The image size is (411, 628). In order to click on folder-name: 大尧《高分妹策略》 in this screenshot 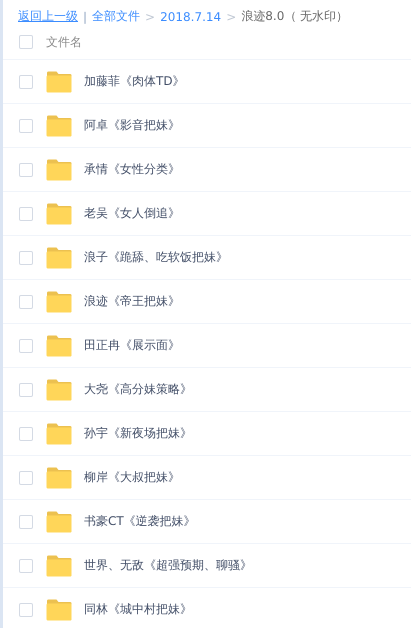, I will do `click(138, 389)`.